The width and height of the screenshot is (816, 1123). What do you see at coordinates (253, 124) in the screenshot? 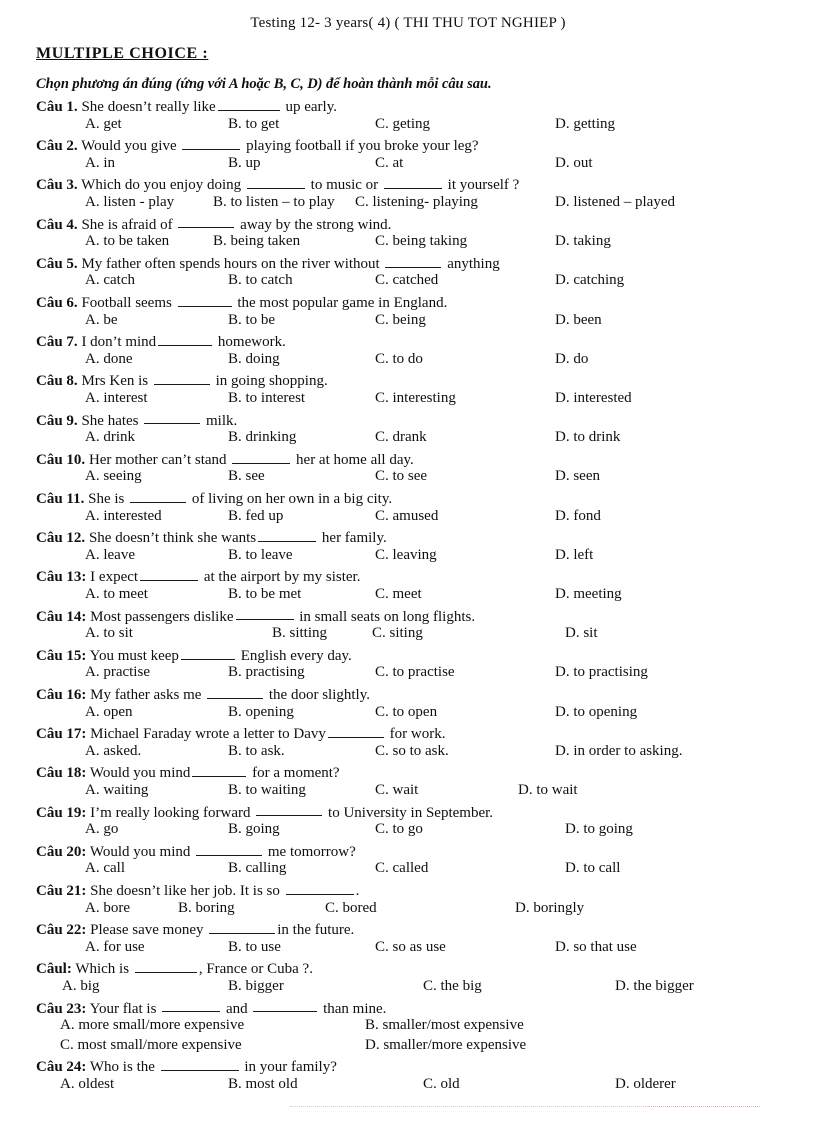
I see `answer-option: B. to get` at bounding box center [253, 124].